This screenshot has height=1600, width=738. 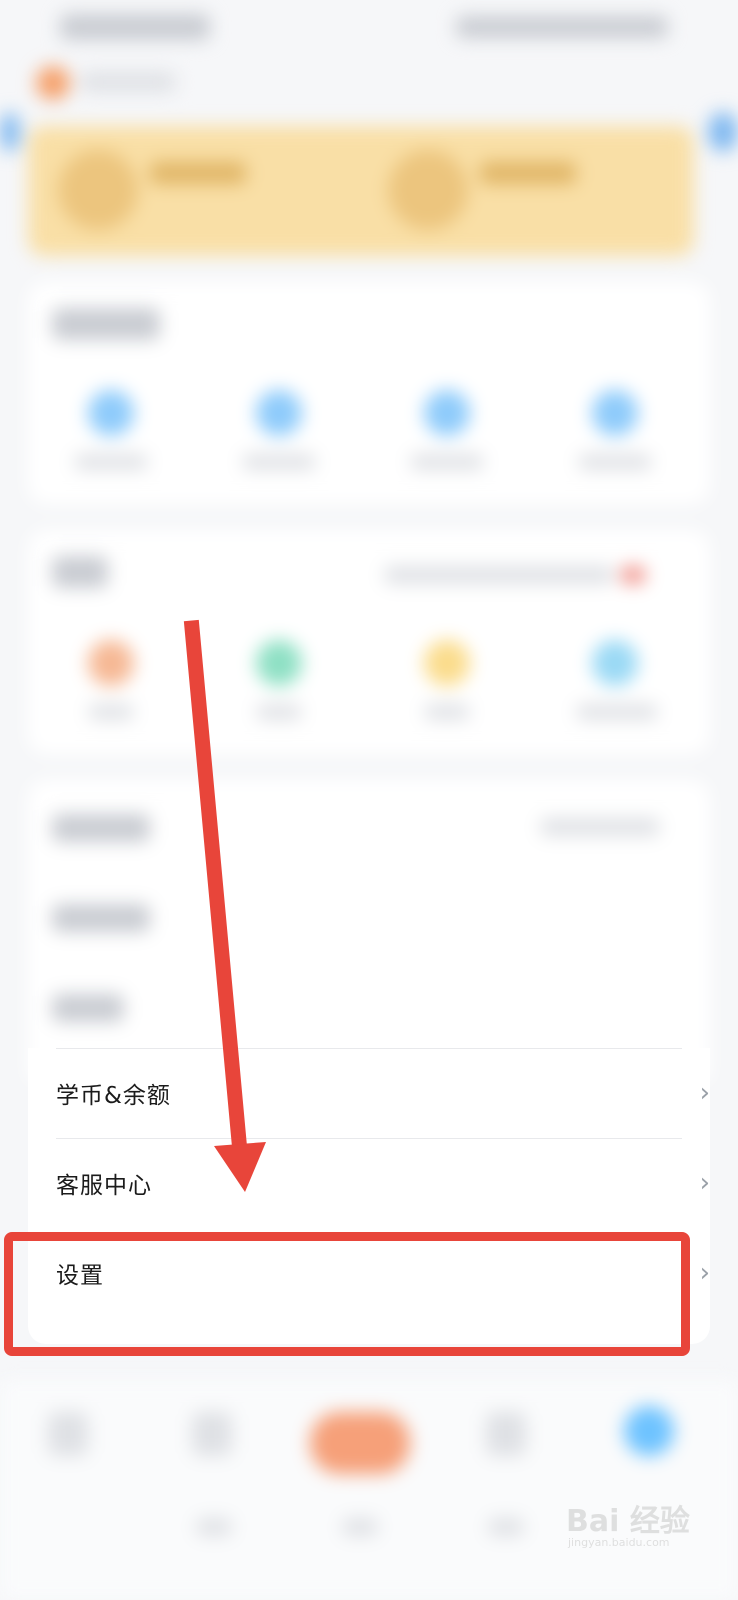 I want to click on side-tab-right, so click(x=723, y=132).